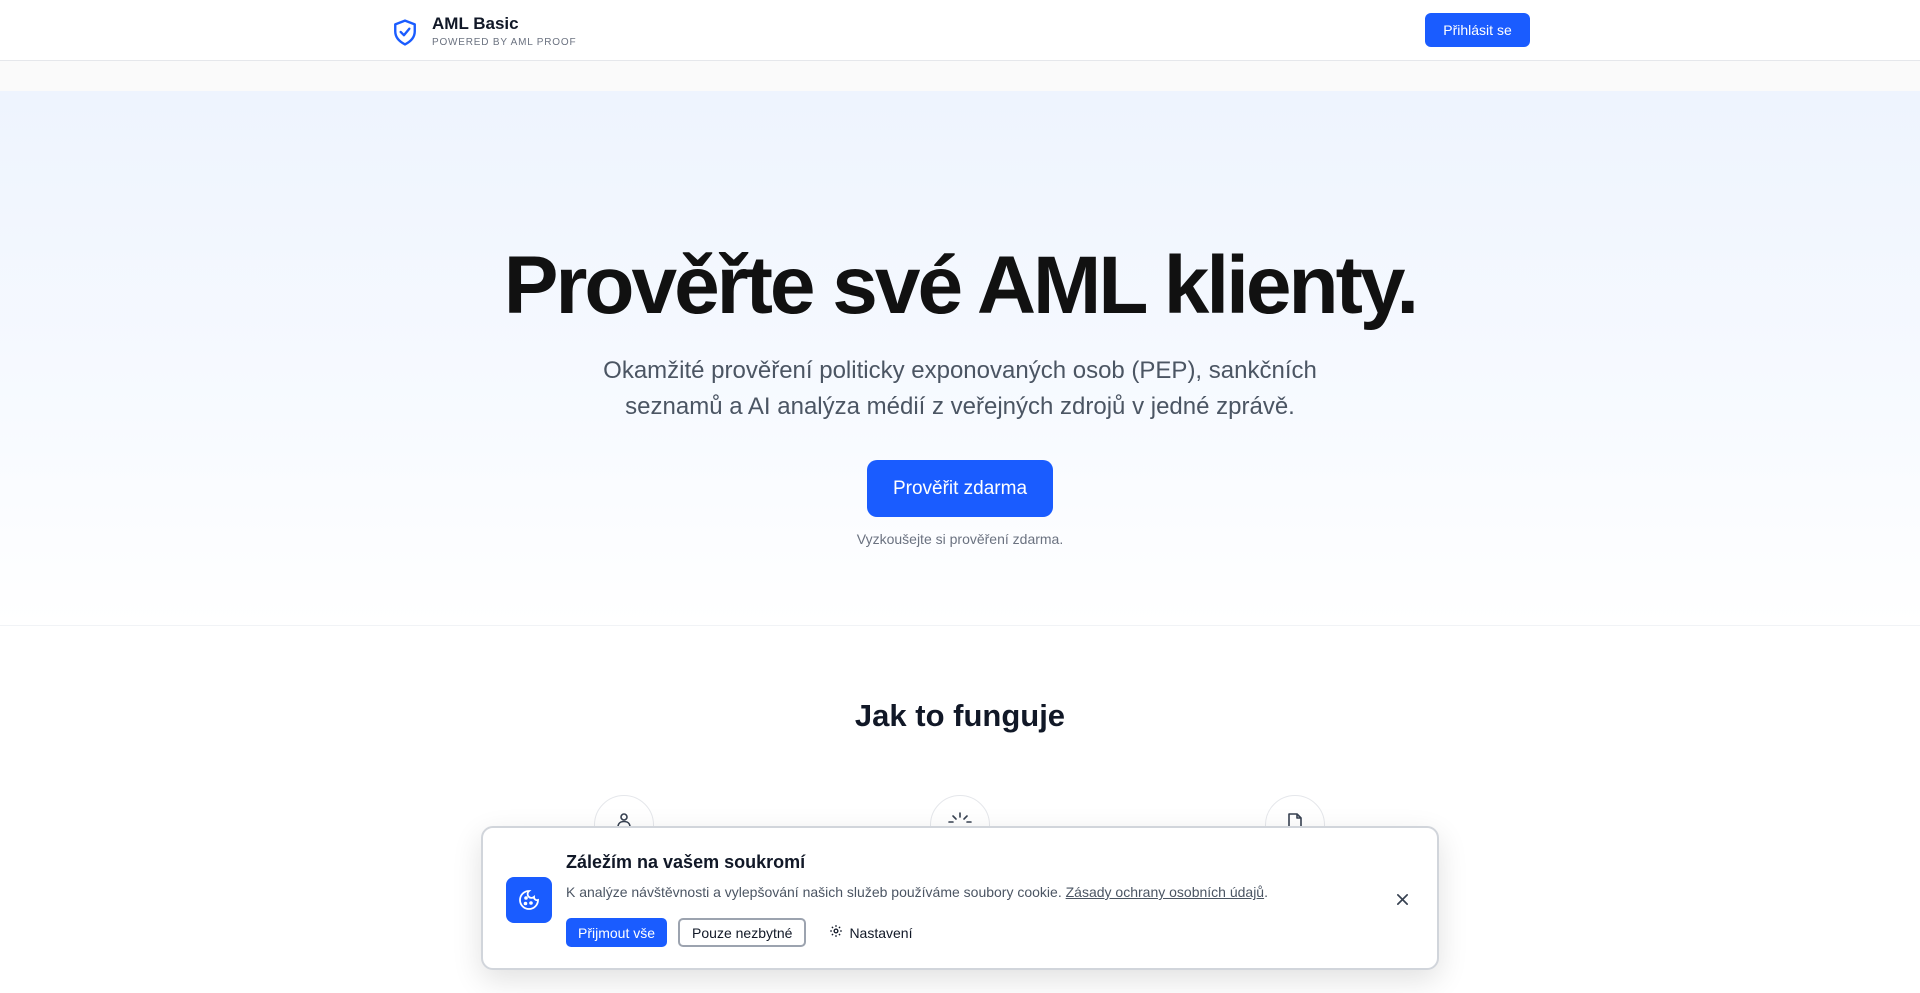  I want to click on close-icon, so click(1402, 899).